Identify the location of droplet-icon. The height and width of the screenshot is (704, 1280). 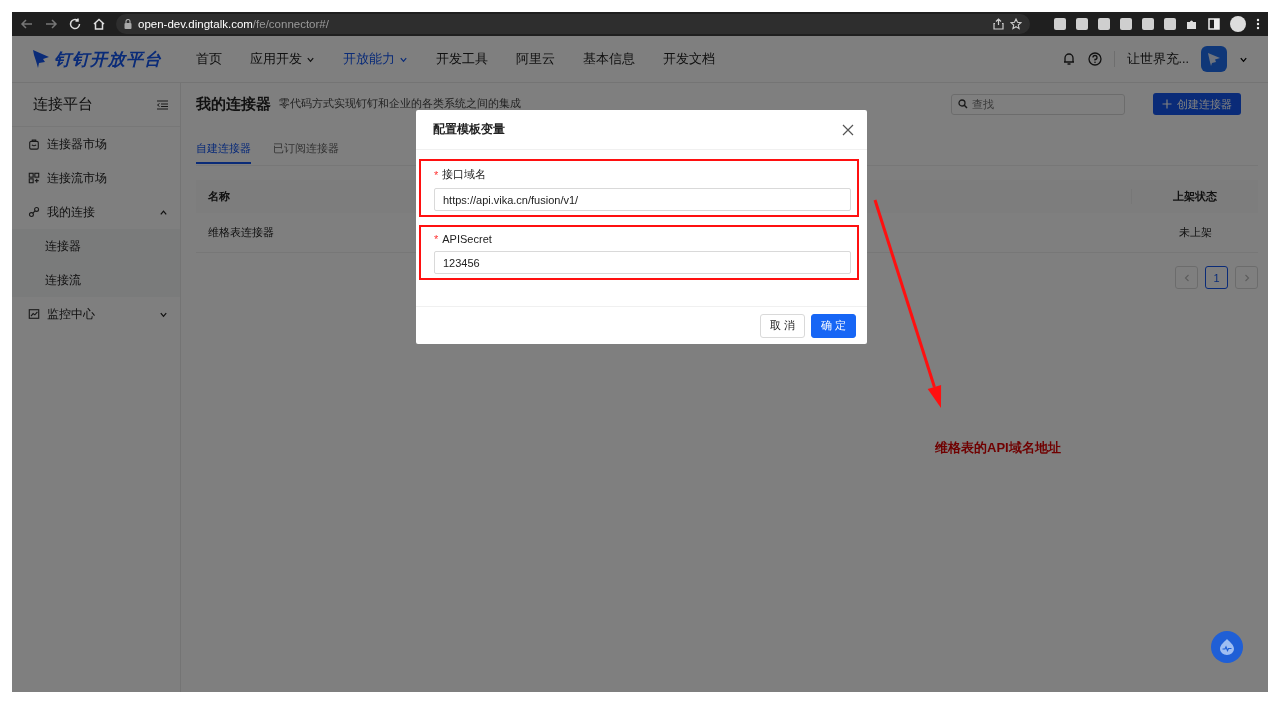
(1227, 647).